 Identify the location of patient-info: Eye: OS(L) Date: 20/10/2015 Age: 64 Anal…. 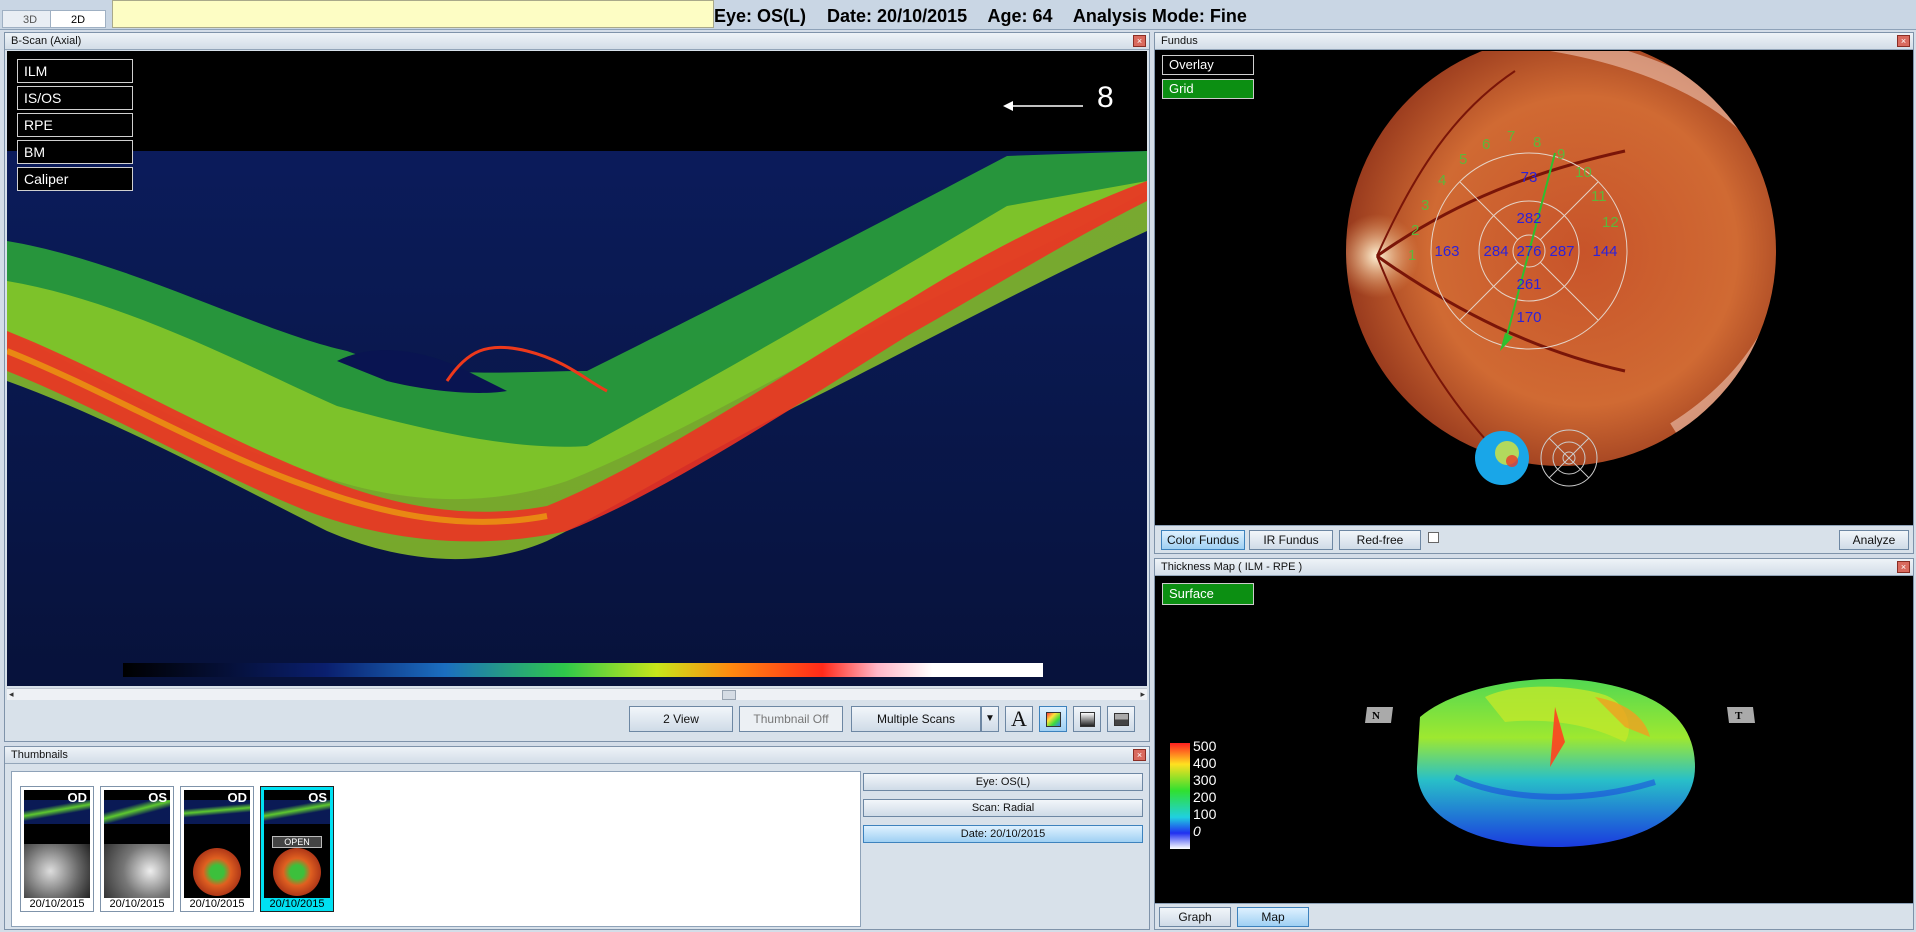
(988, 16).